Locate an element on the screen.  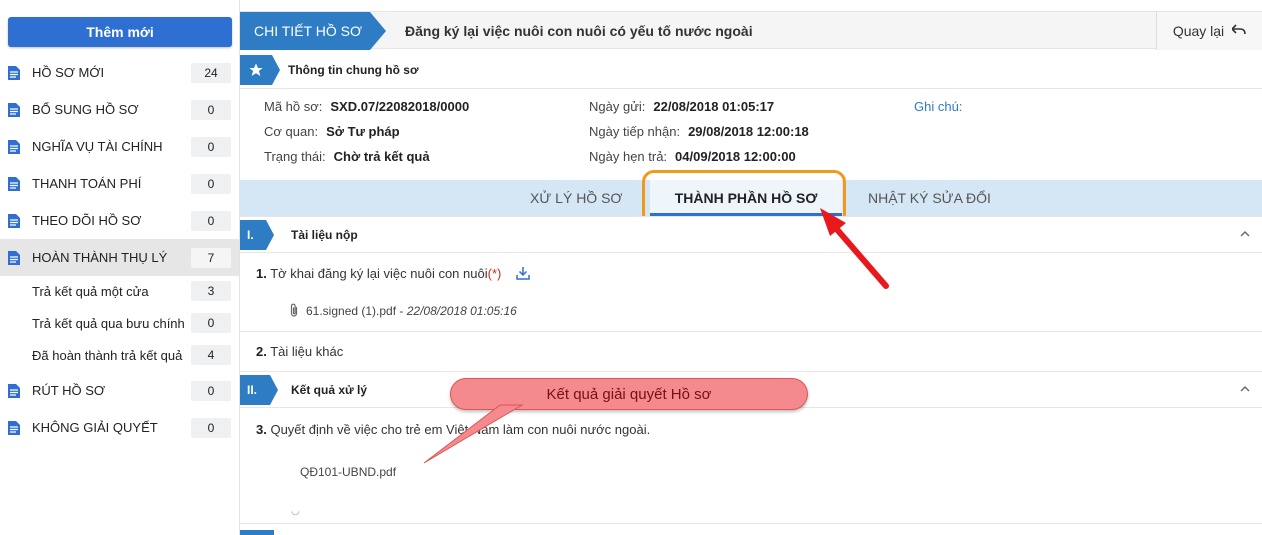
item-number: 2. is located at coordinates (261, 351).